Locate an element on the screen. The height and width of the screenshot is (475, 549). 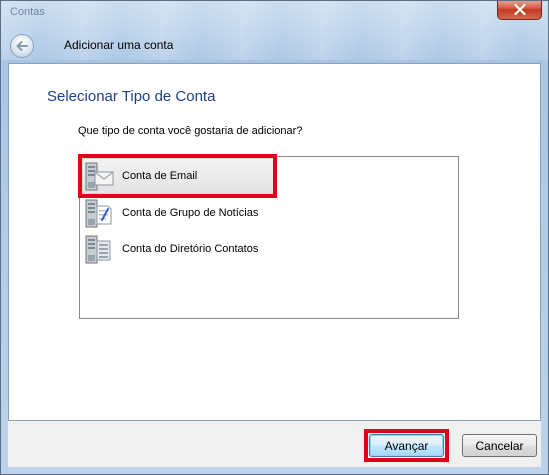
email-highlight-annotation is located at coordinates (177, 176).